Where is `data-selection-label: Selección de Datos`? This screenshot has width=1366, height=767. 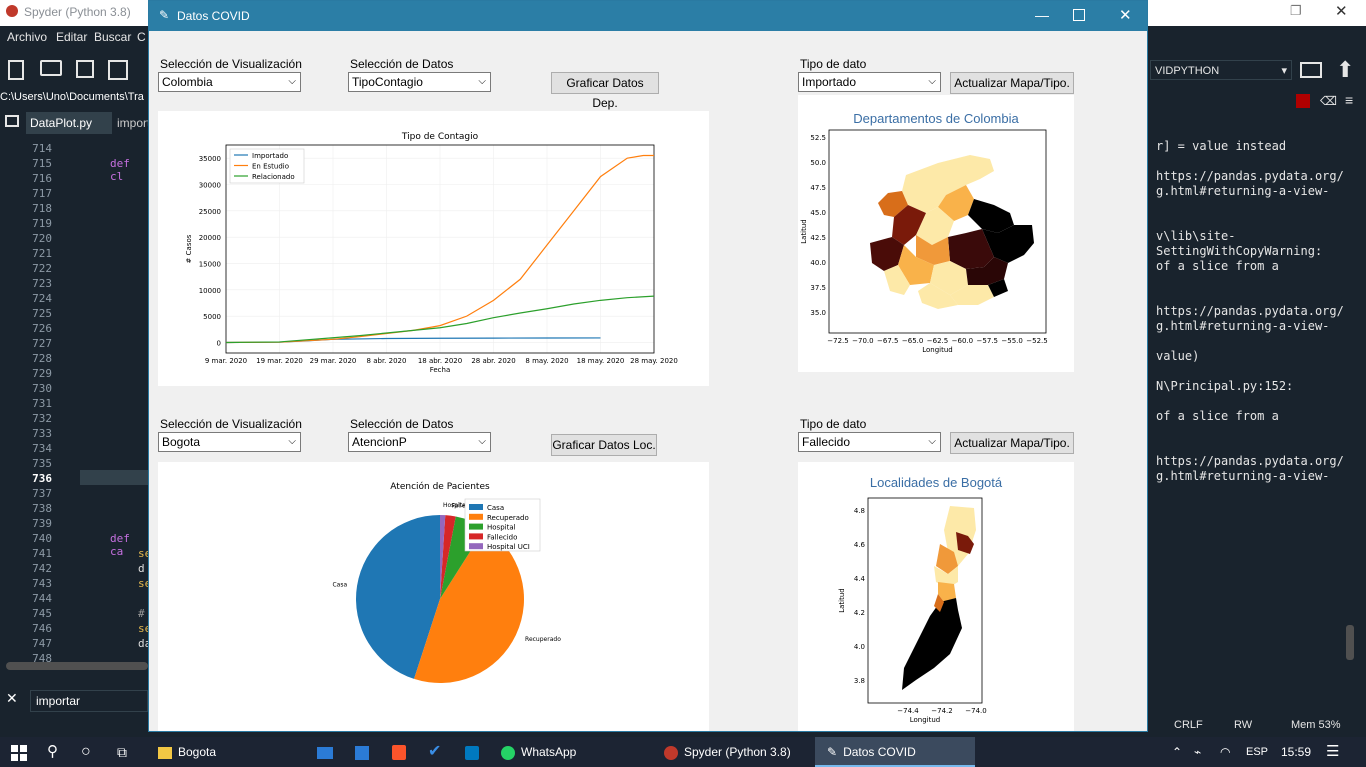 data-selection-label: Selección de Datos is located at coordinates (402, 424).